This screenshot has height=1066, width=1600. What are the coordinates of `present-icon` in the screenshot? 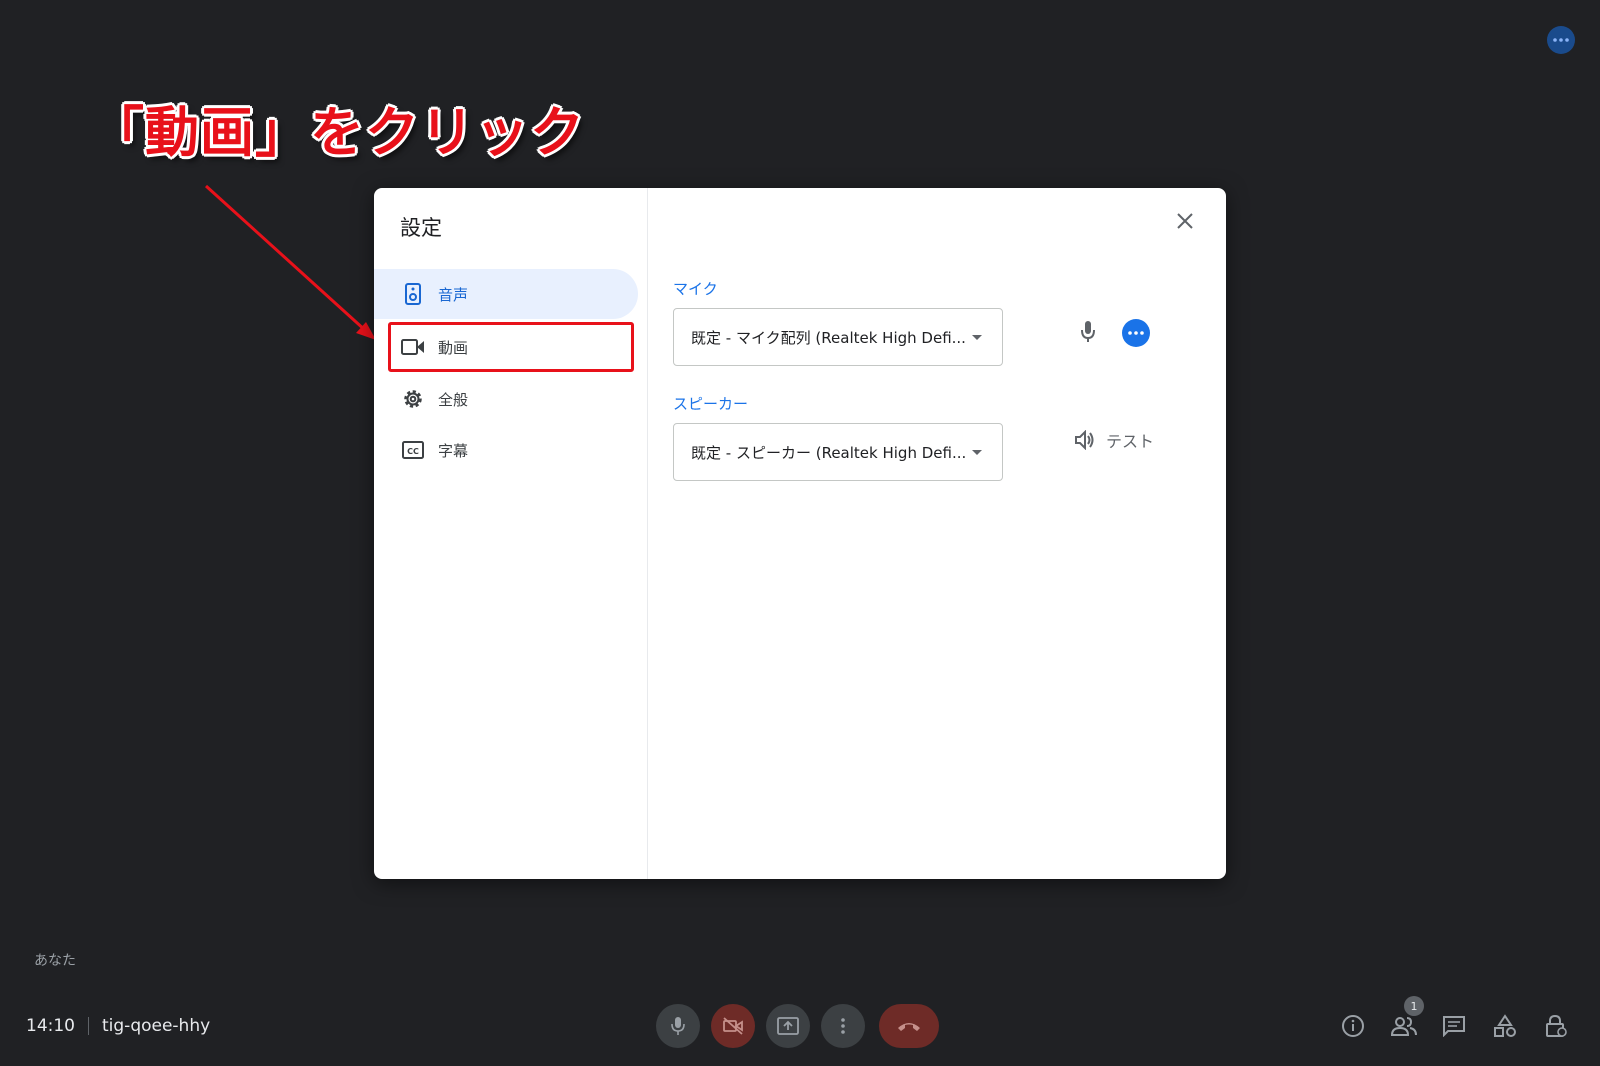 It's located at (788, 1026).